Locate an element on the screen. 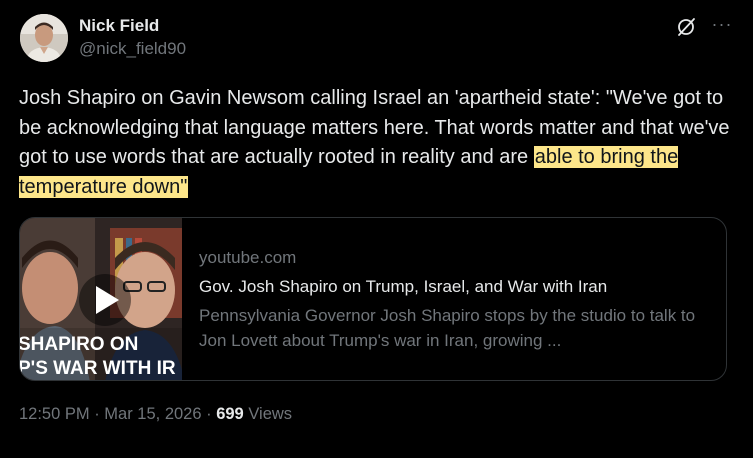 The image size is (753, 458). tweet-date: Mar 15, 2026 is located at coordinates (152, 414).